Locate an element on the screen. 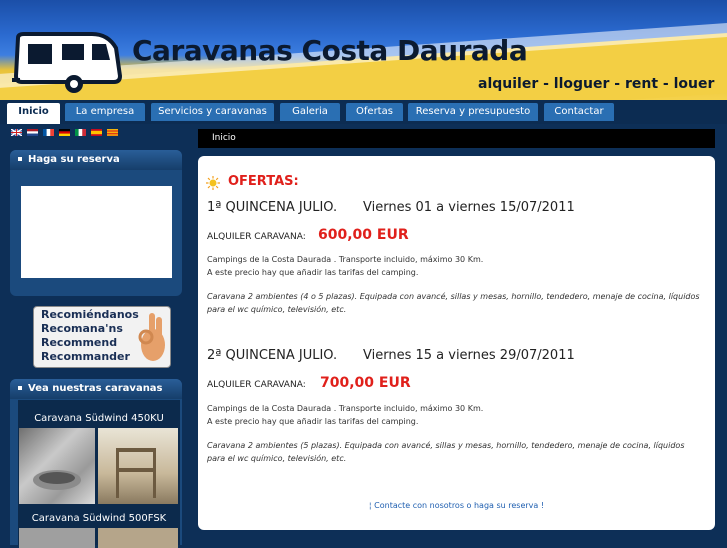  offer-2-dates: Viernes 15 a viernes 29/07/2011 is located at coordinates (469, 355).